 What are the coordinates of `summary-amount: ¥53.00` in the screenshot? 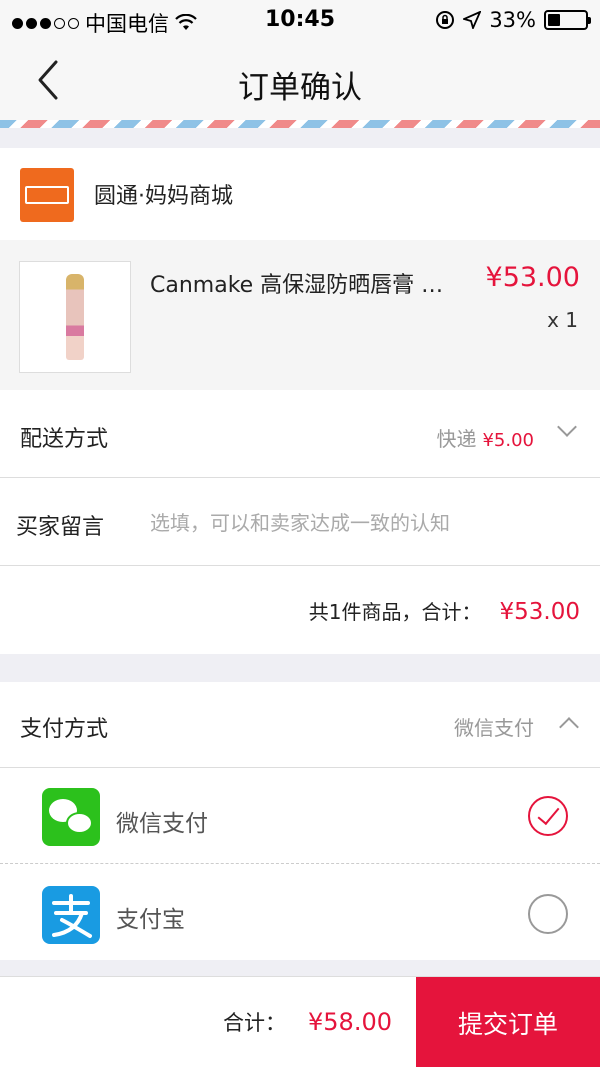 It's located at (539, 612).